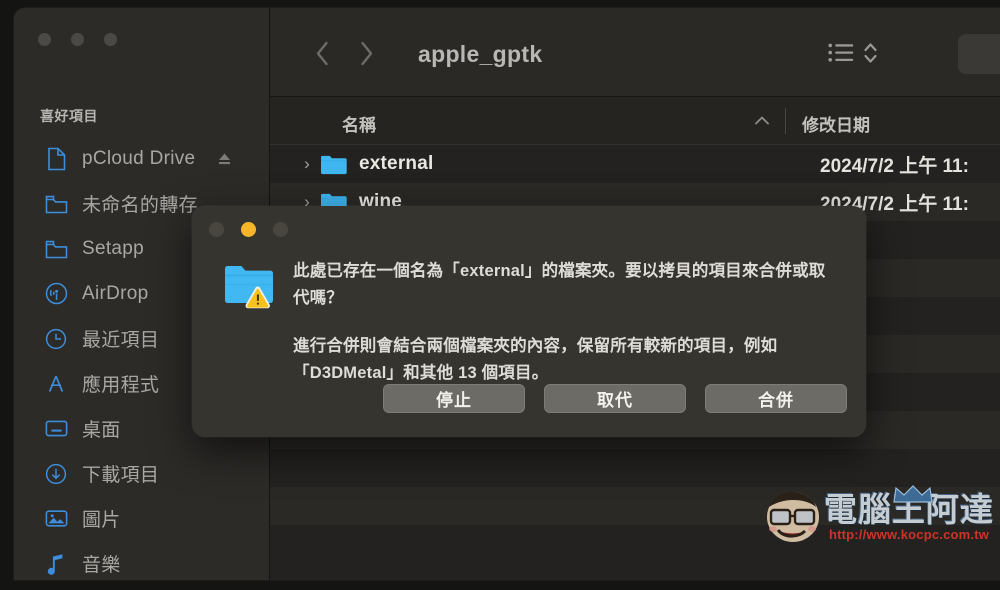  I want to click on window-traffic-lights, so click(77, 39).